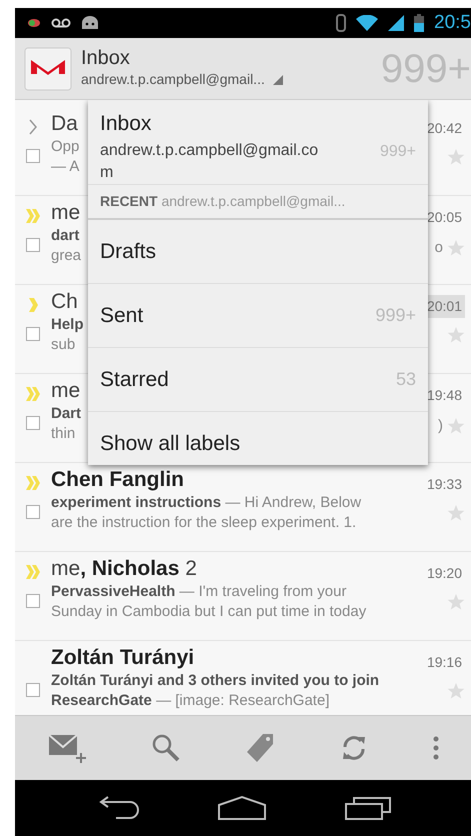 This screenshot has width=471, height=836. I want to click on message-time: 19:33, so click(444, 484).